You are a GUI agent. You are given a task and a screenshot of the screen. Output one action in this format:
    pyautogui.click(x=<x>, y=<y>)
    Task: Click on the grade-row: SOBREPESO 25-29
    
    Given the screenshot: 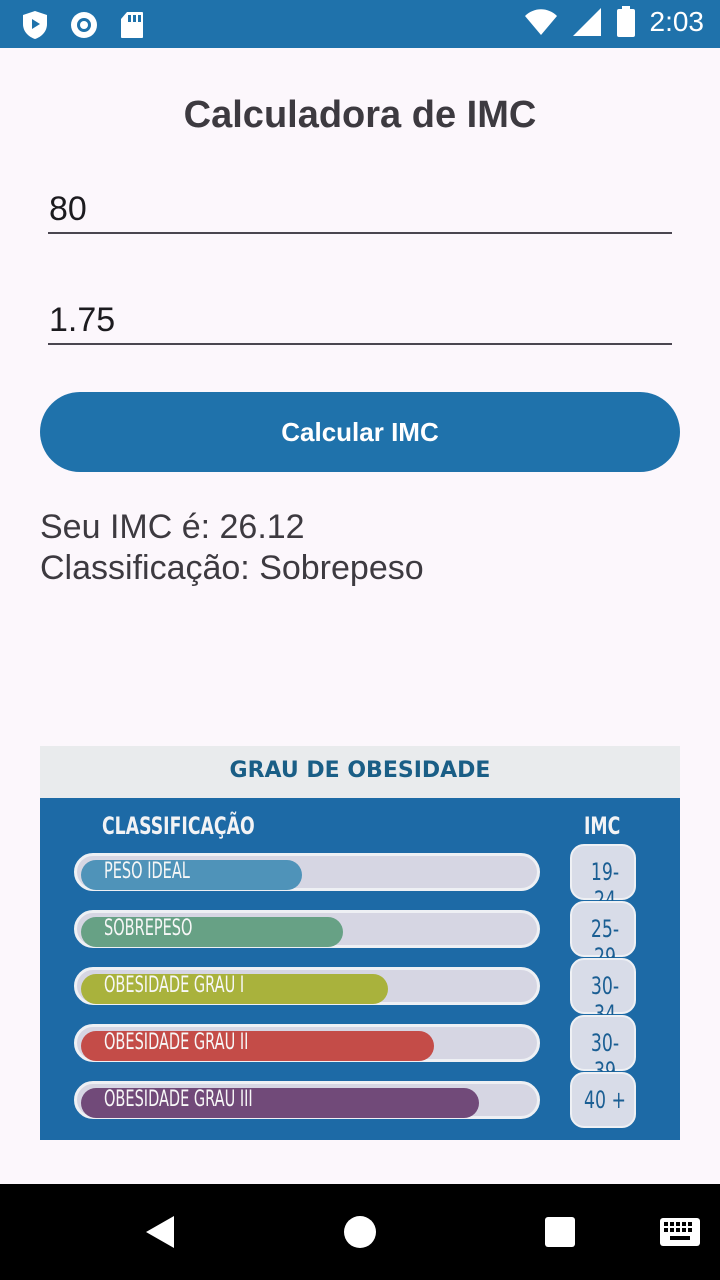 What is the action you would take?
    pyautogui.click(x=357, y=936)
    